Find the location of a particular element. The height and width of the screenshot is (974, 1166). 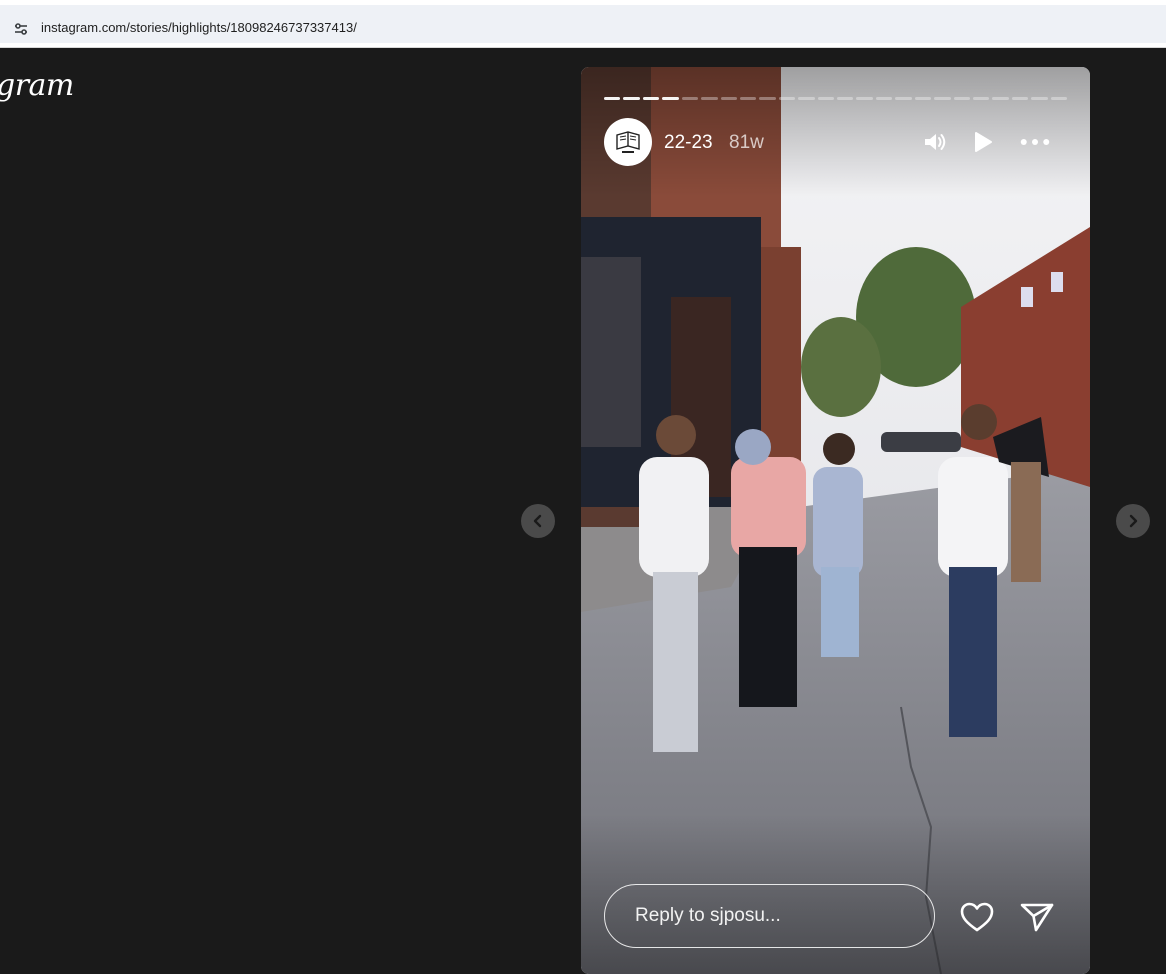

play-icon is located at coordinates (983, 142).